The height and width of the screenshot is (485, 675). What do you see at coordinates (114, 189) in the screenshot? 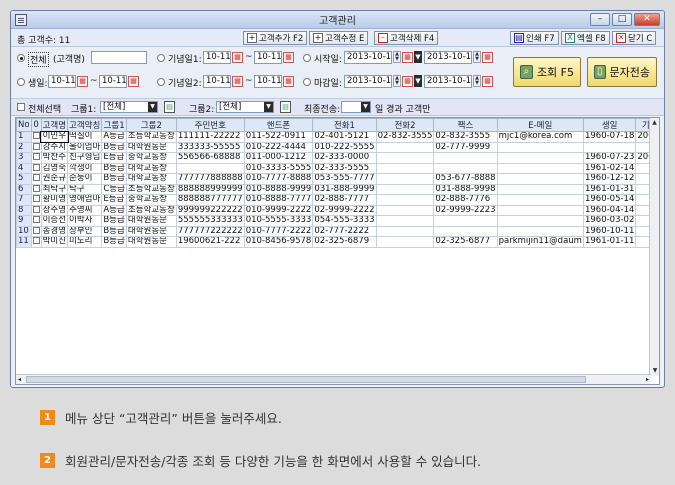
I see `cell: C등급` at bounding box center [114, 189].